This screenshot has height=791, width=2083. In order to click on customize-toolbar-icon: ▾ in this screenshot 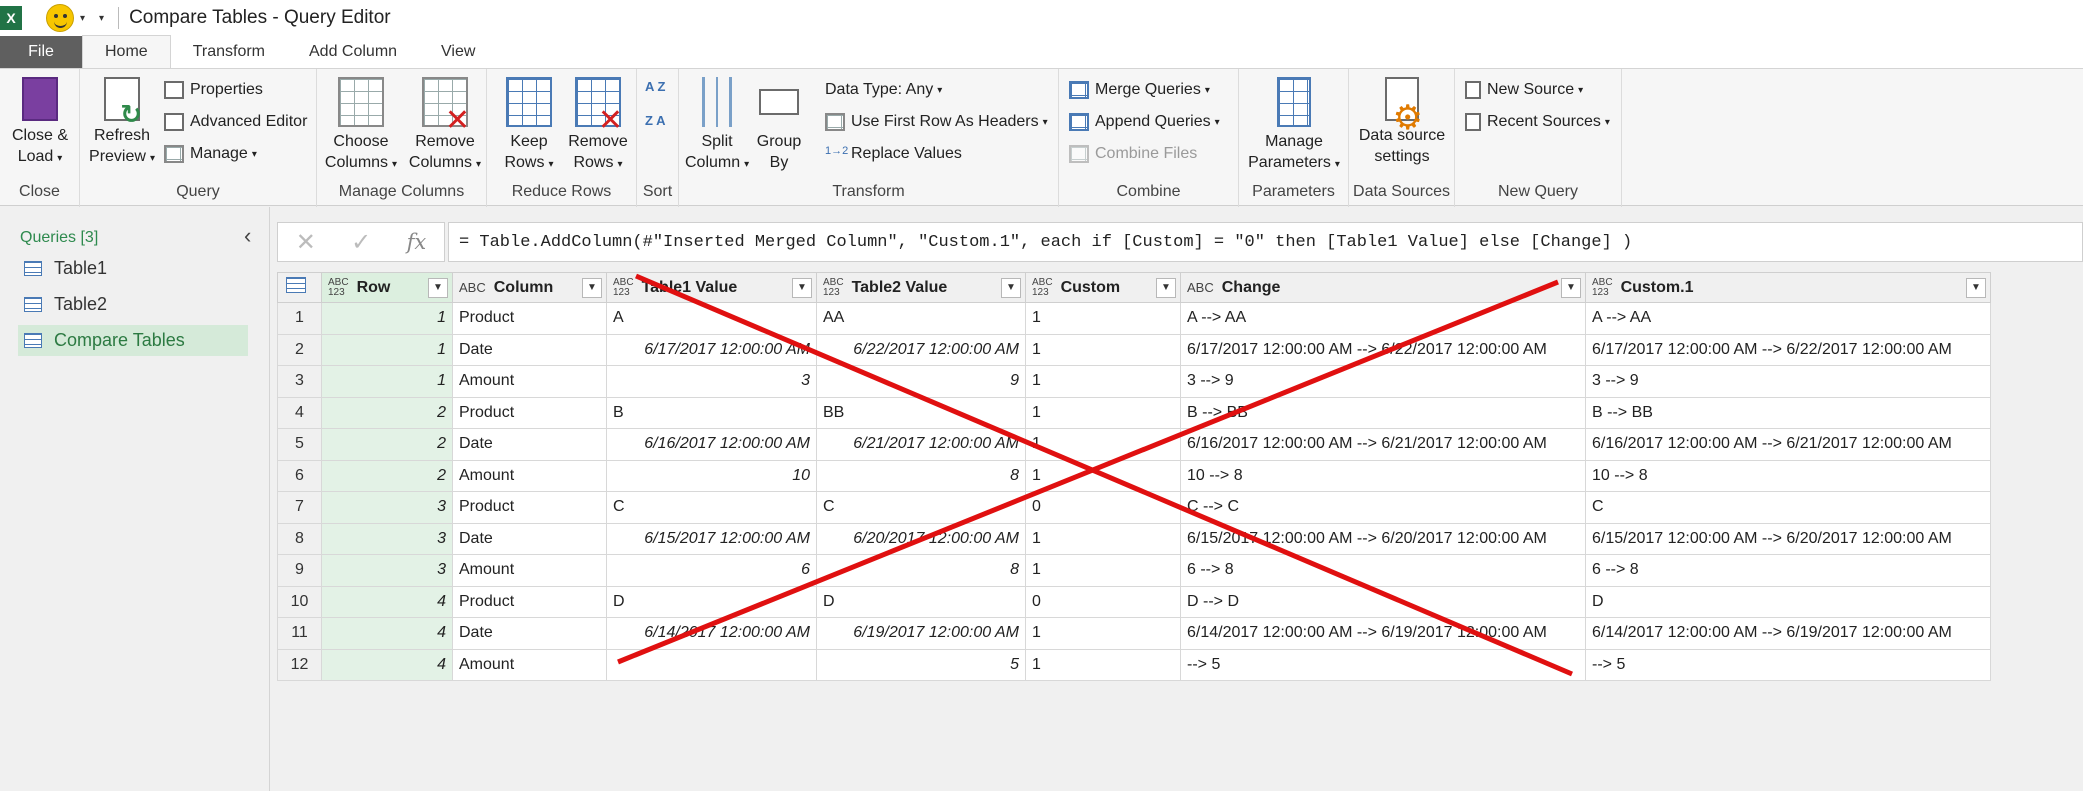, I will do `click(101, 18)`.